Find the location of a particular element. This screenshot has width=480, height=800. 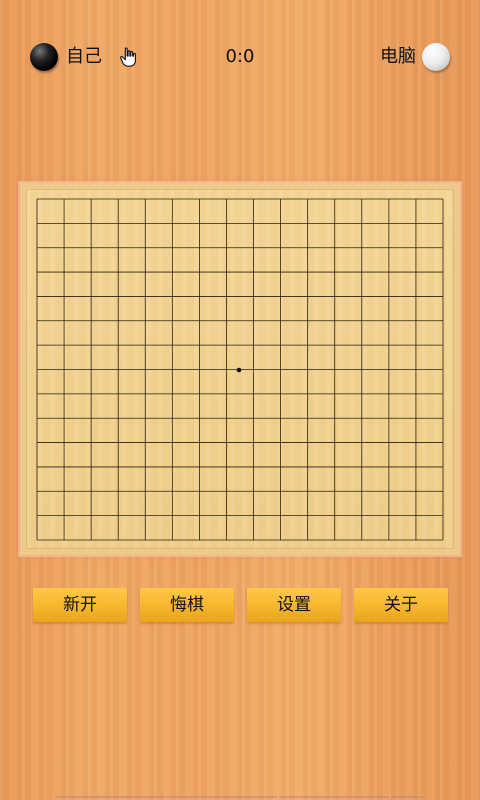

bottom-divider is located at coordinates (240, 797).